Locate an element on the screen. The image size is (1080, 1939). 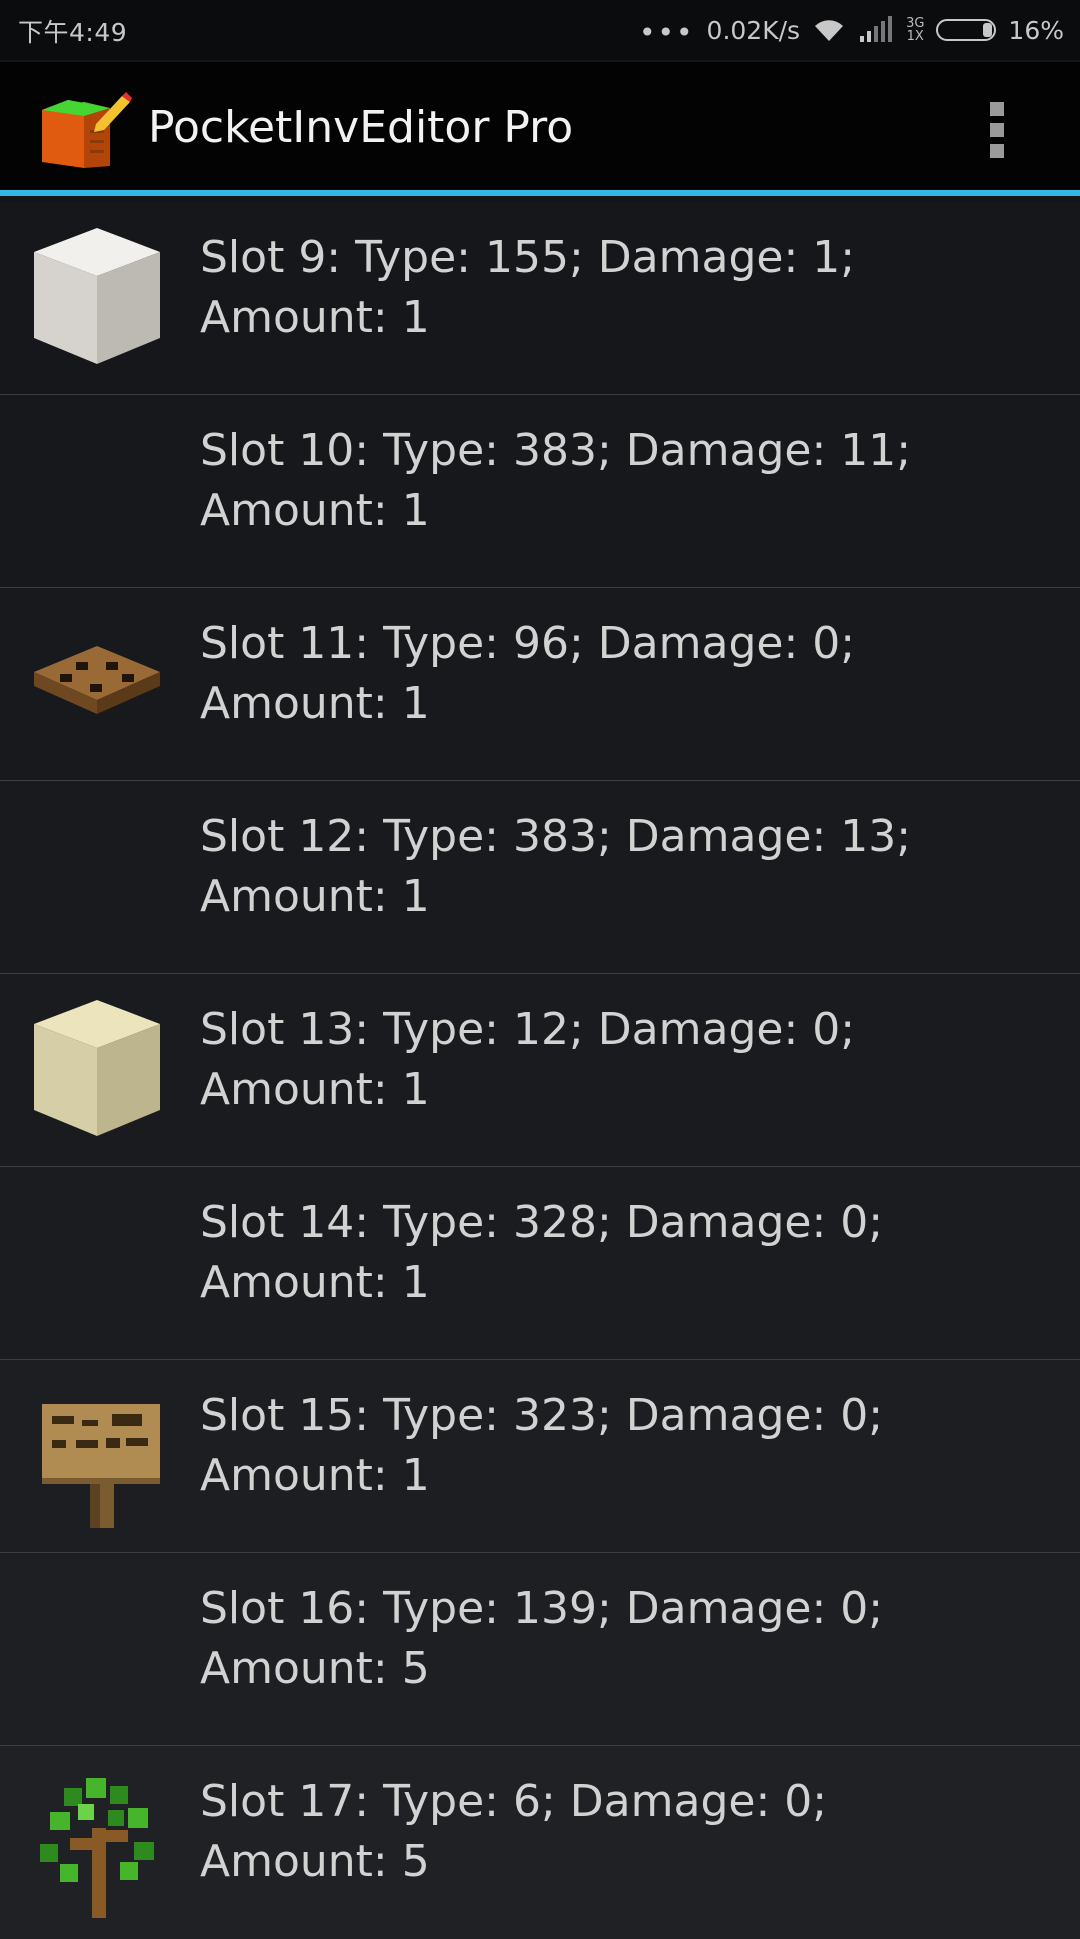
slot-line1: Slot 12: Type: 383; Damage: 13; is located at coordinates (556, 836).